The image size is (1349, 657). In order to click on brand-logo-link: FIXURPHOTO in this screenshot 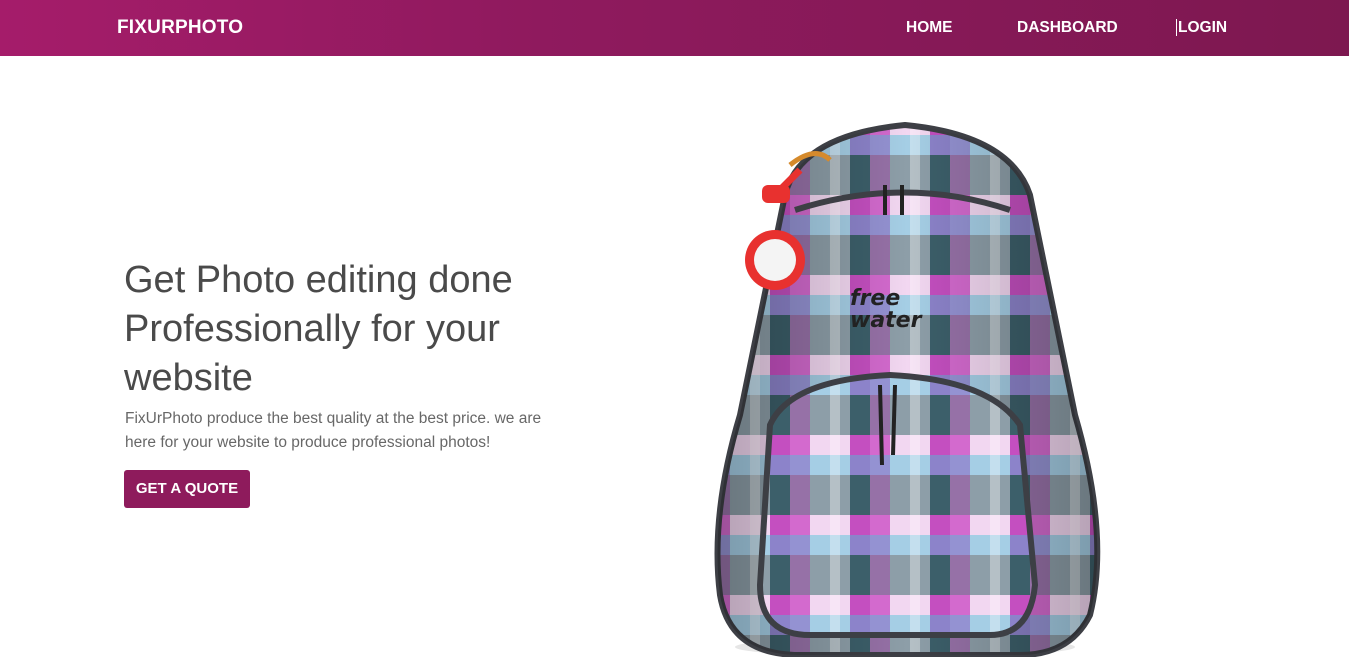, I will do `click(180, 28)`.